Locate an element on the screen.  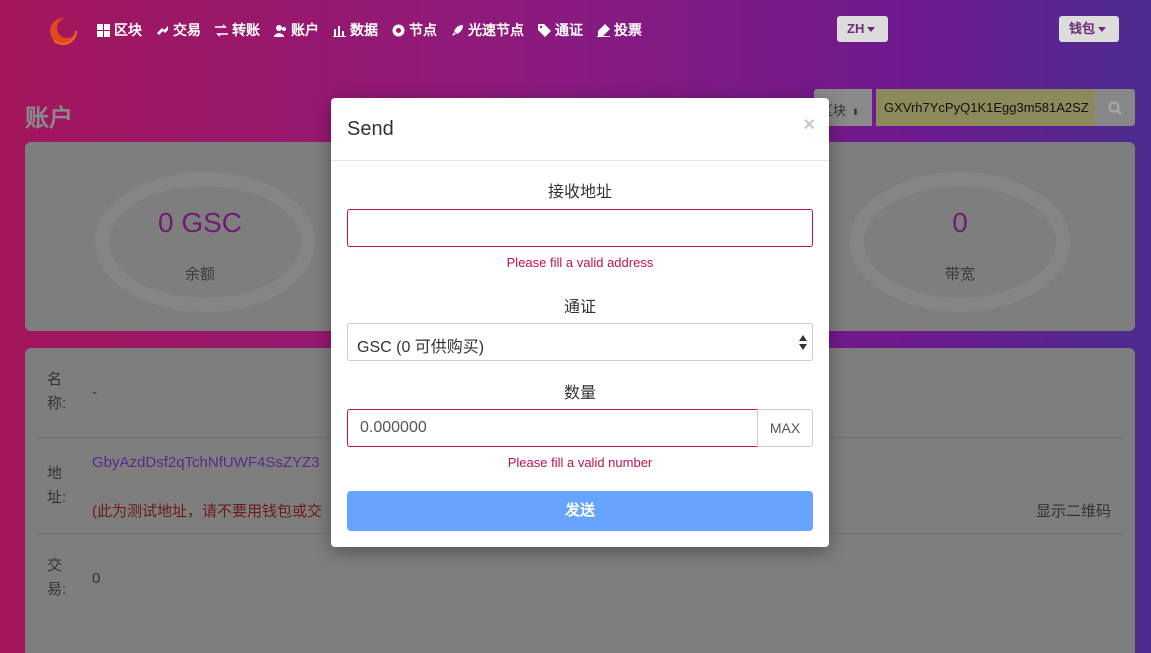
modal-header: Send × is located at coordinates (580, 129).